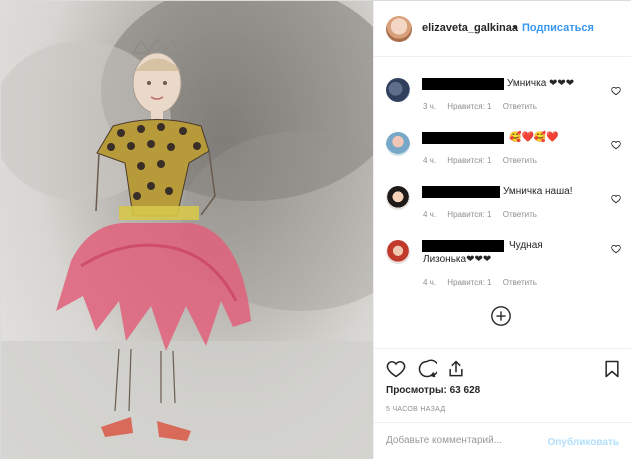 This screenshot has width=631, height=459. Describe the element at coordinates (430, 106) in the screenshot. I see `comment-age: 3 ч.` at that location.